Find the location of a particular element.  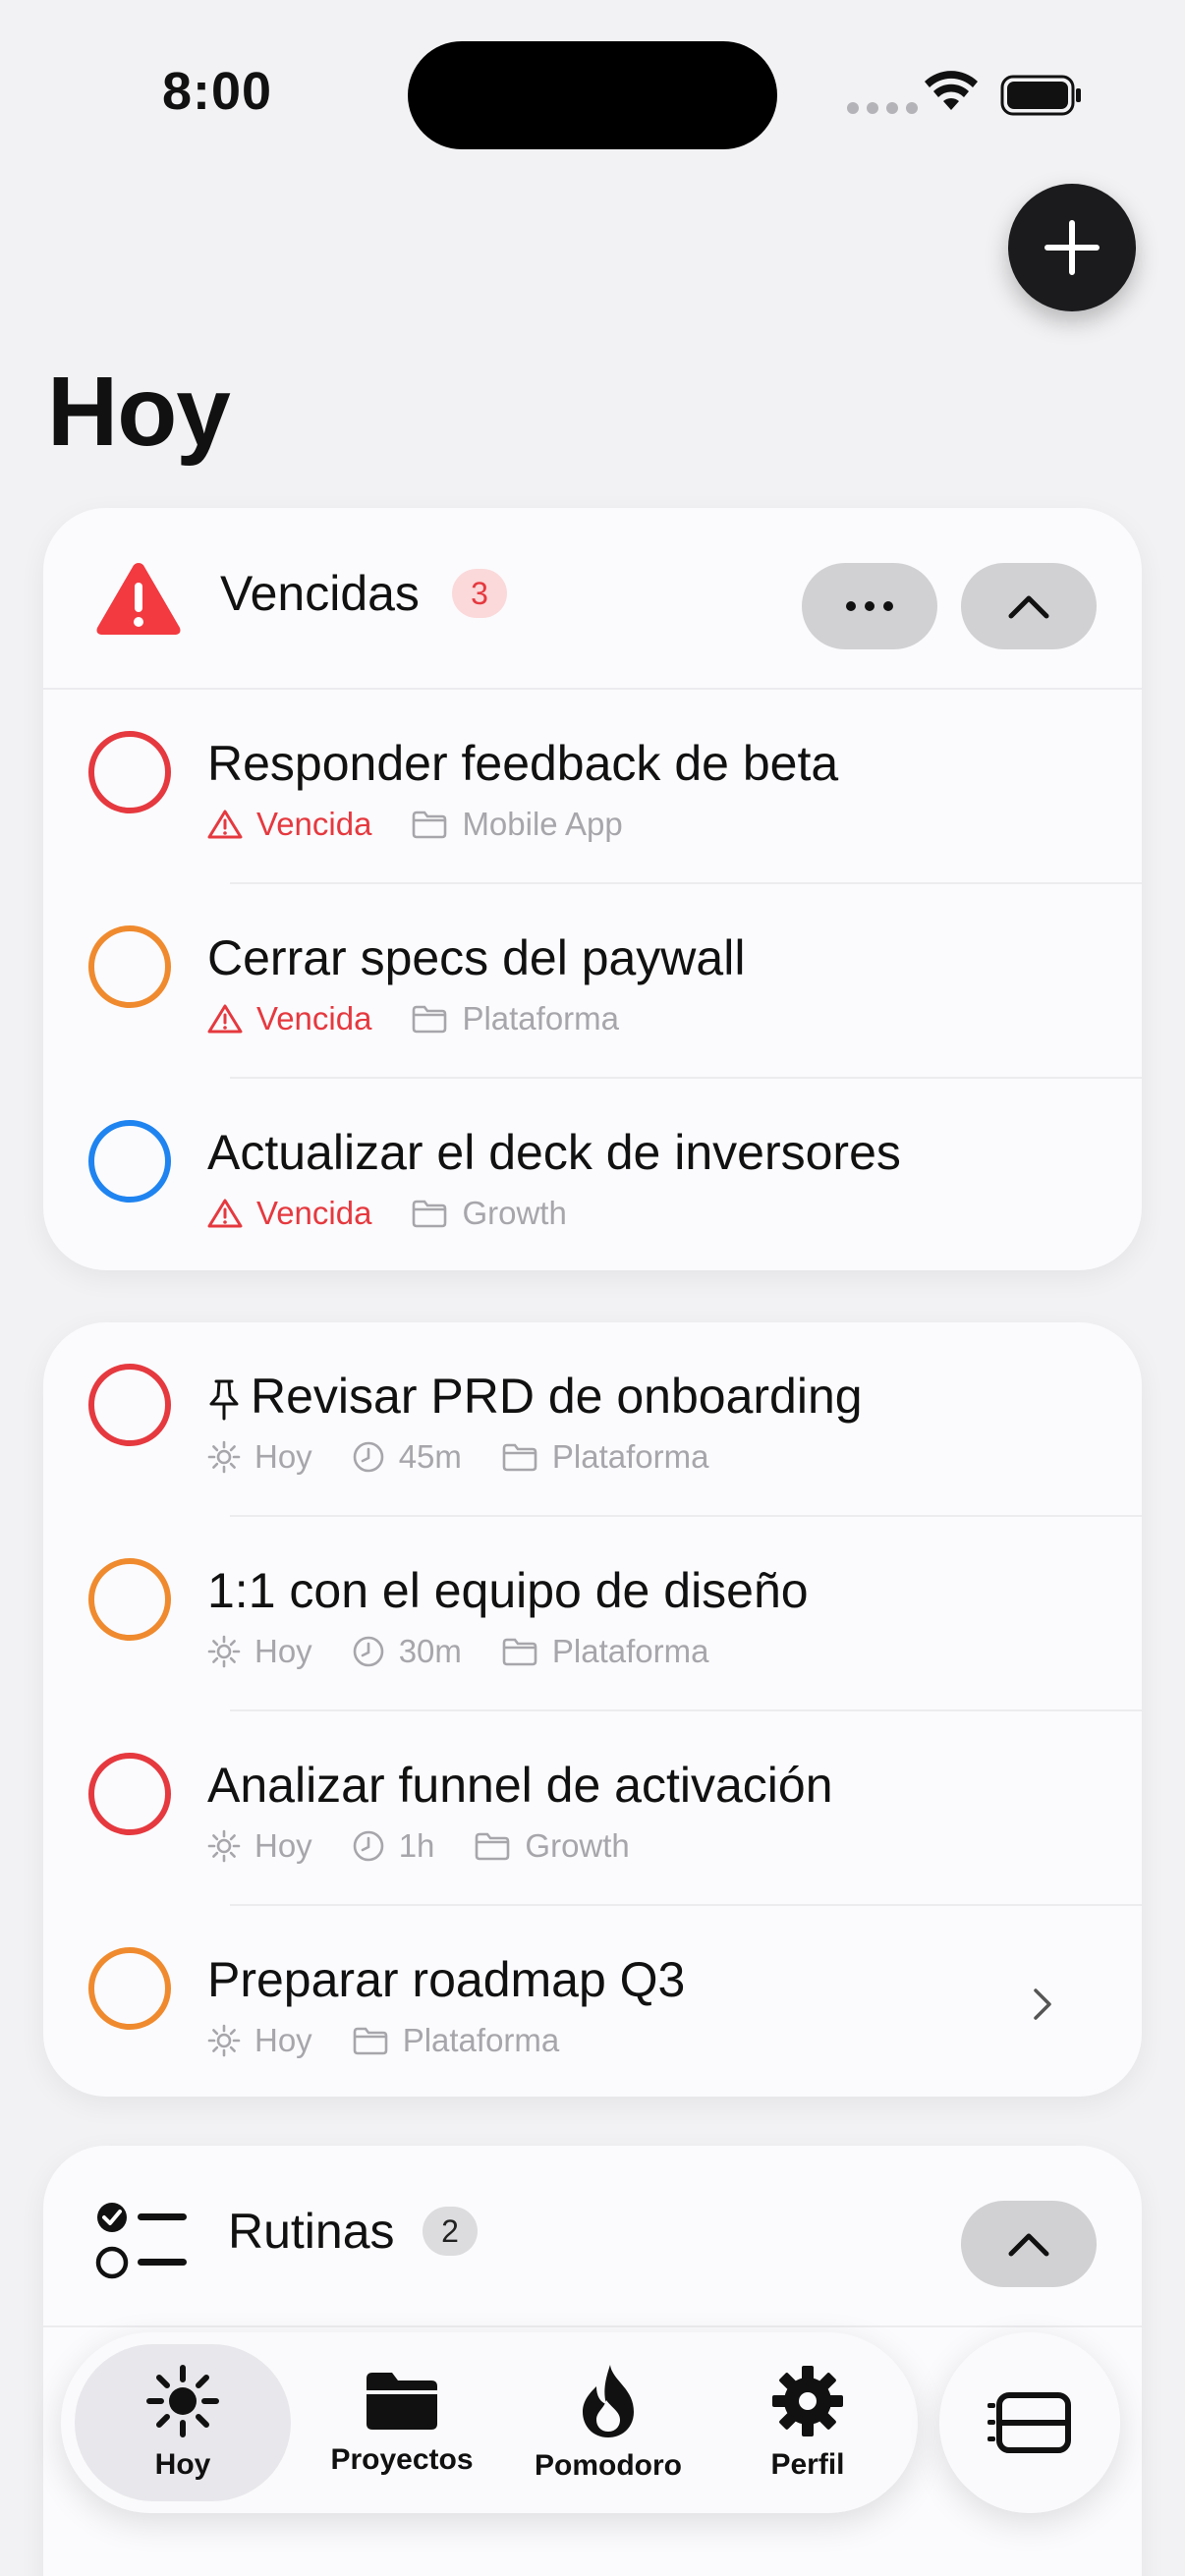

task-title-text: Revisar PRD de onboarding is located at coordinates (557, 1396).